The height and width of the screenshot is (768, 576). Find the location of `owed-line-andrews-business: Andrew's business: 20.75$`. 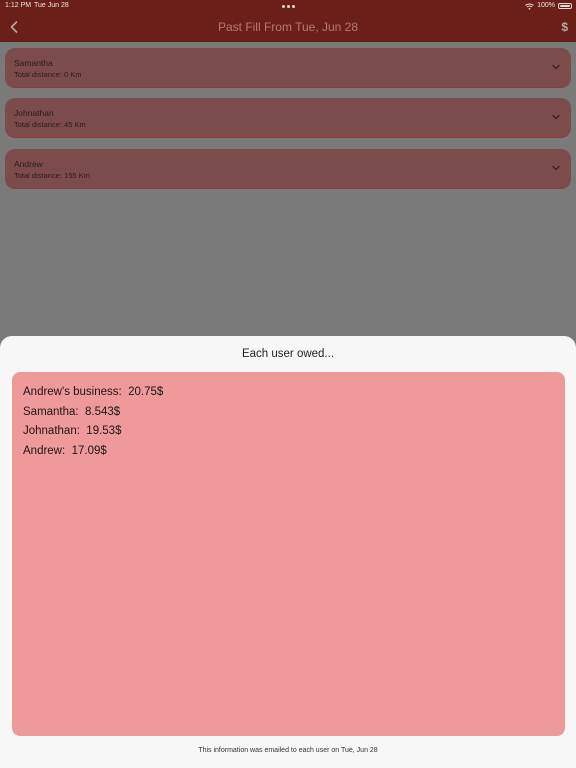

owed-line-andrews-business: Andrew's business: 20.75$ is located at coordinates (93, 392).